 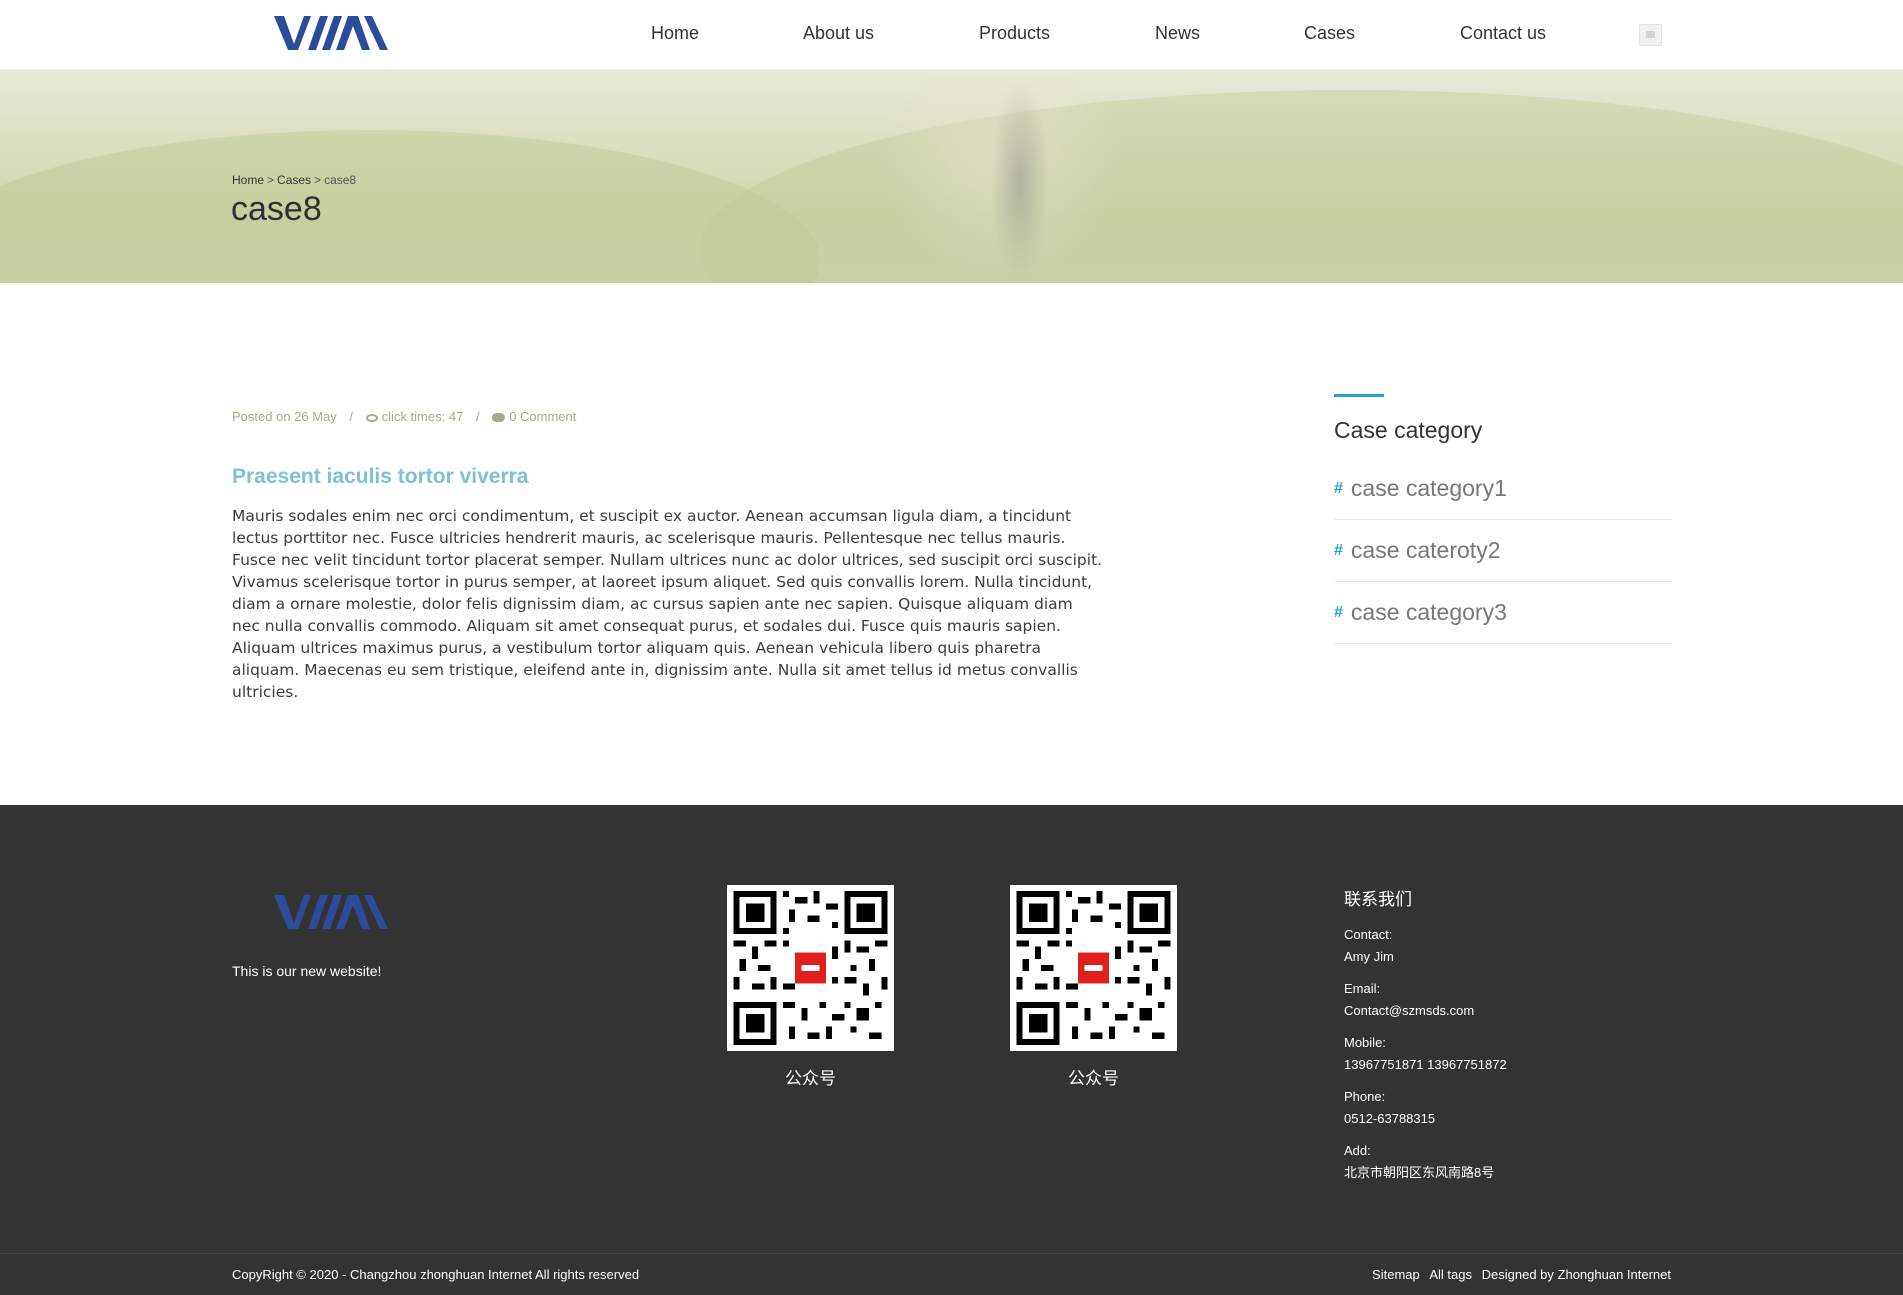 I want to click on address-value: 北京市朝阳区东风南路8号, so click(x=1419, y=1172).